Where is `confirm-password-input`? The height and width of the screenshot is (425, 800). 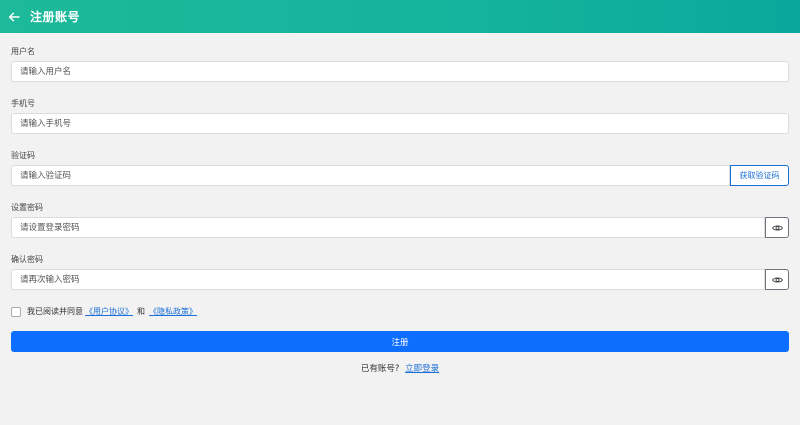 confirm-password-input is located at coordinates (388, 279).